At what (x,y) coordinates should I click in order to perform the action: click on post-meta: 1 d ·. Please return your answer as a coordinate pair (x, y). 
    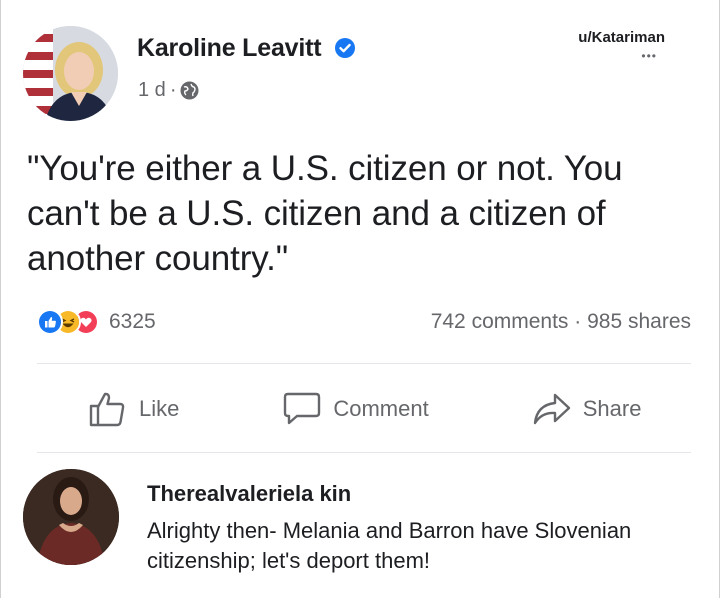
    Looking at the image, I should click on (168, 90).